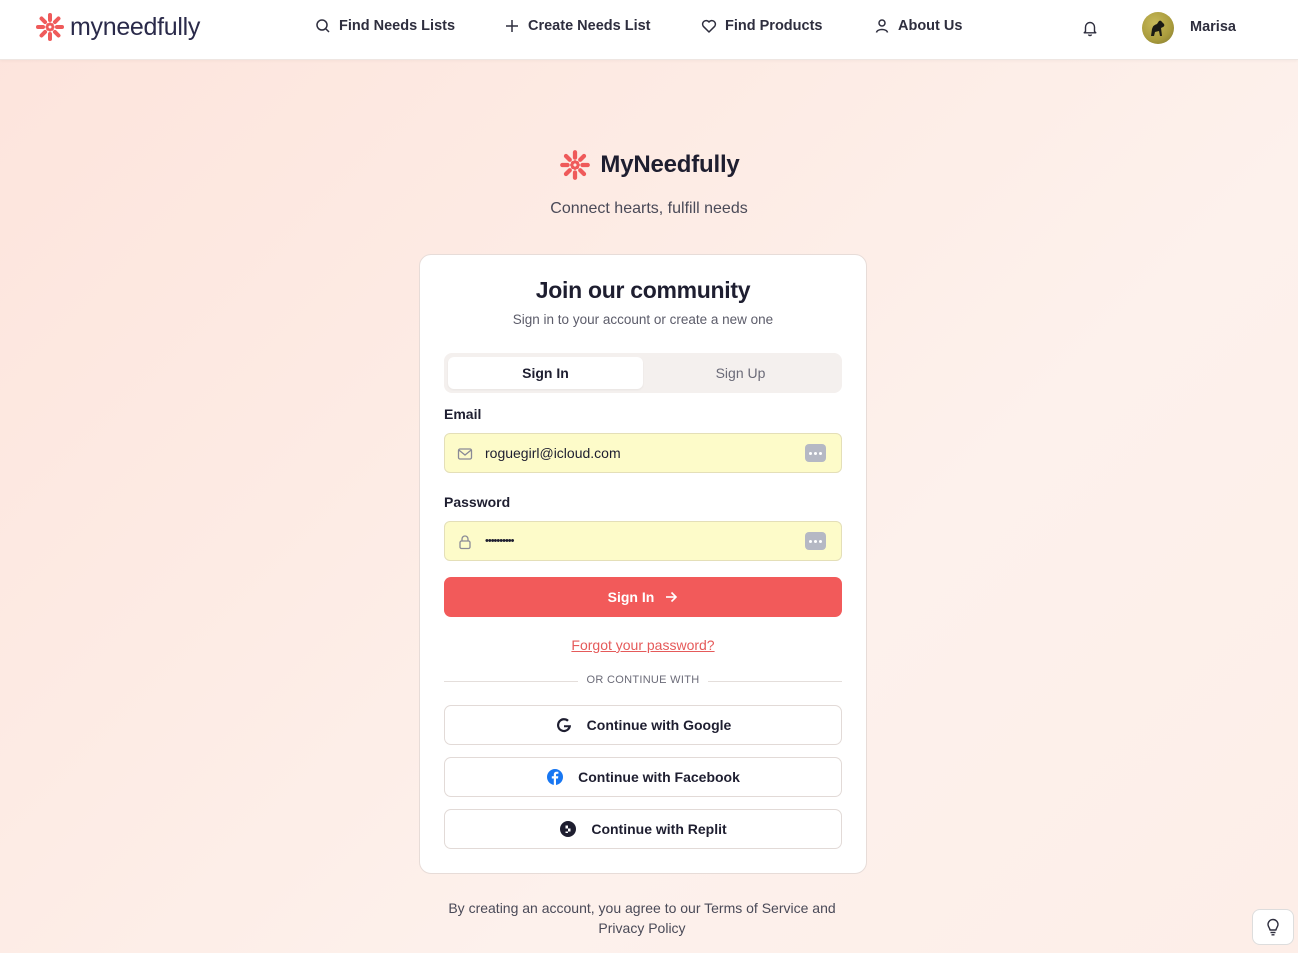 The image size is (1298, 953). What do you see at coordinates (135, 26) in the screenshot?
I see `logo-text: myneedfully` at bounding box center [135, 26].